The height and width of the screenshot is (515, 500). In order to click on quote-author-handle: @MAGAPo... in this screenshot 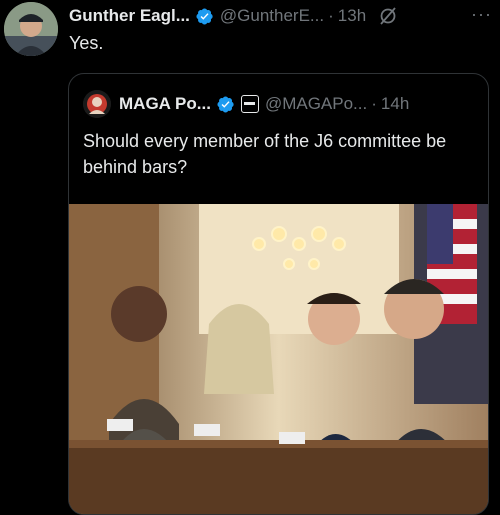, I will do `click(316, 104)`.